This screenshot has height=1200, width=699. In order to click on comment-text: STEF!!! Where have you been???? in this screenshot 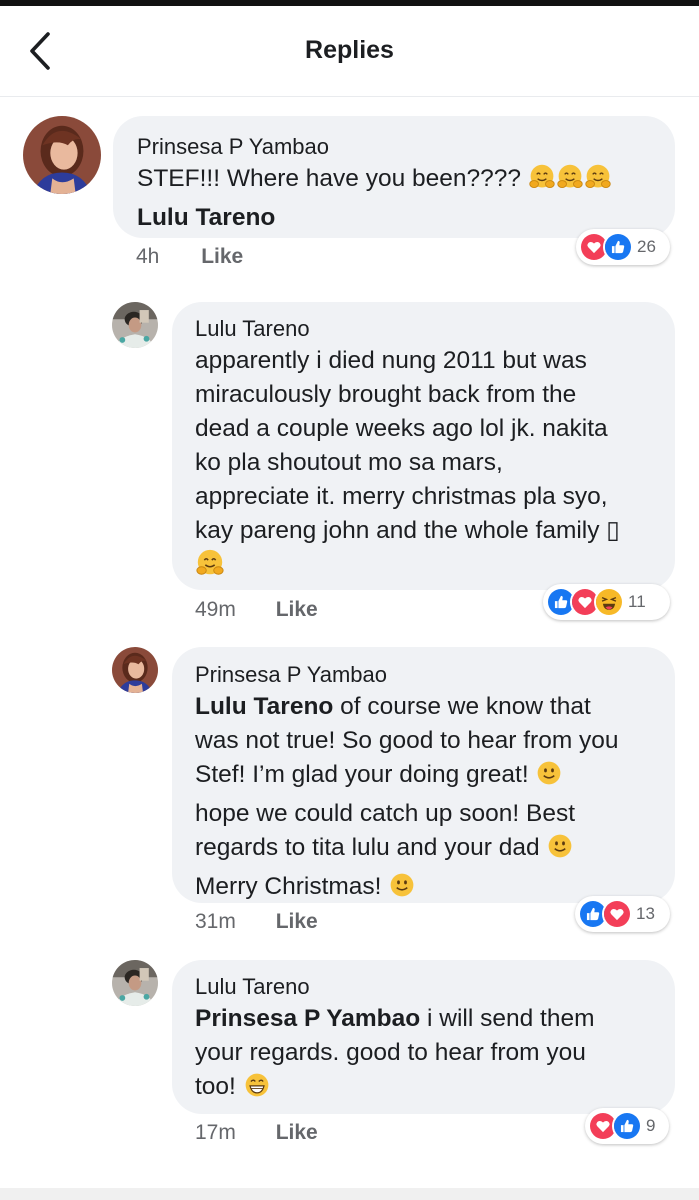, I will do `click(406, 181)`.